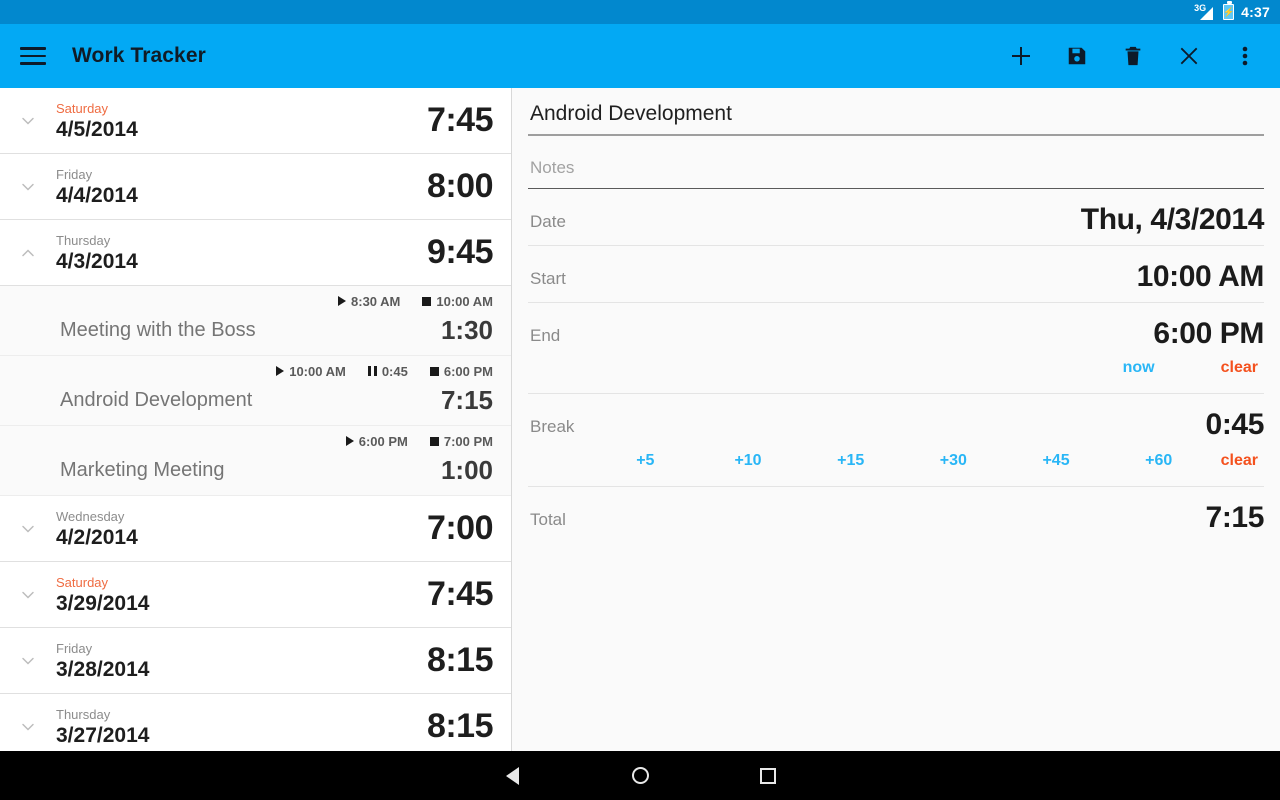  I want to click on break-increment-button: +10, so click(748, 461).